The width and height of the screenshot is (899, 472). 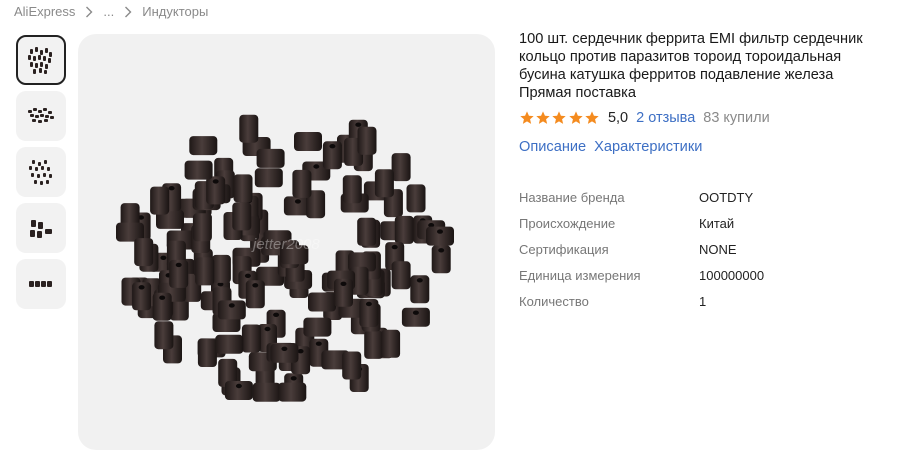 I want to click on rating-stars, so click(x=559, y=118).